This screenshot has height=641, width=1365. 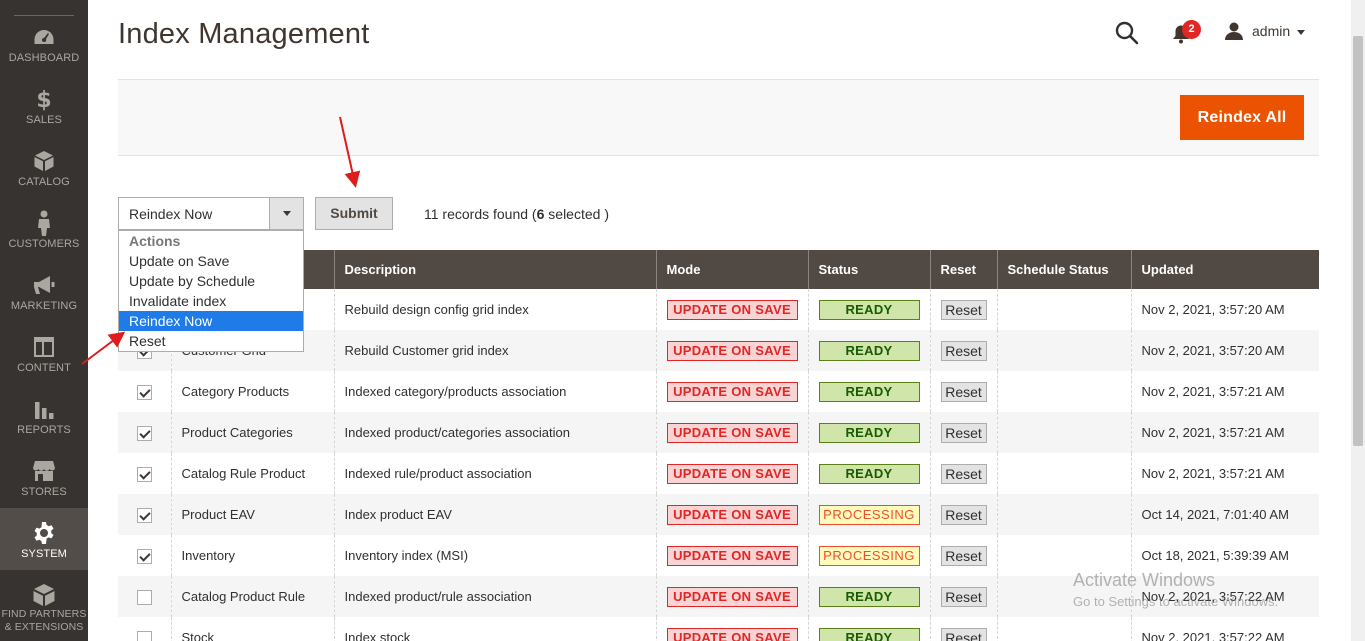 I want to click on sidebar-item-marketing: MARKETING, so click(x=44, y=291).